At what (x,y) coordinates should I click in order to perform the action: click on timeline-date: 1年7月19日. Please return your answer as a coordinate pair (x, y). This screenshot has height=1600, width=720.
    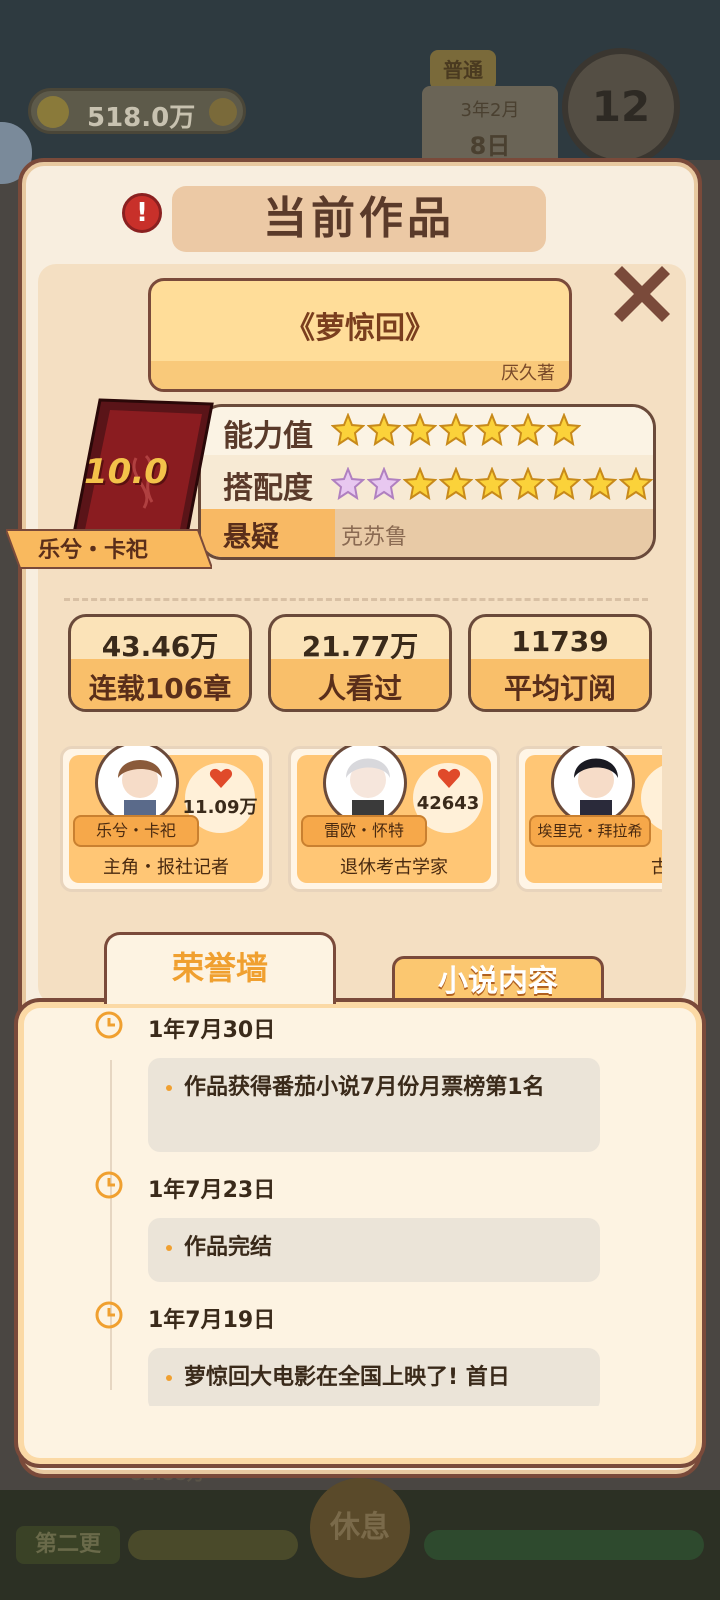
    Looking at the image, I should click on (212, 1320).